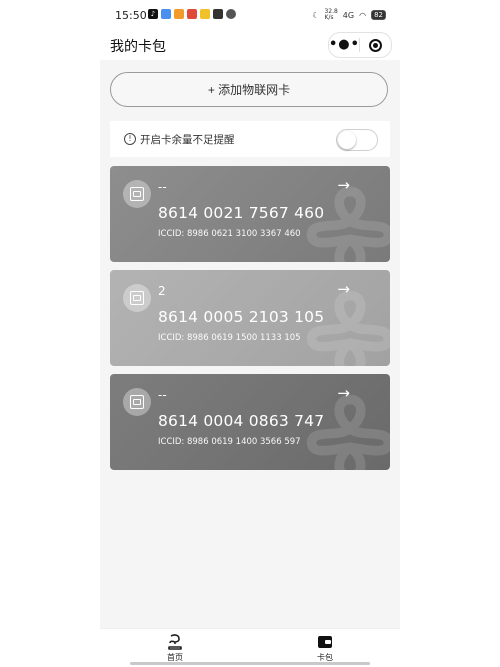 The height and width of the screenshot is (667, 500). I want to click on signal-label: 4G, so click(348, 15).